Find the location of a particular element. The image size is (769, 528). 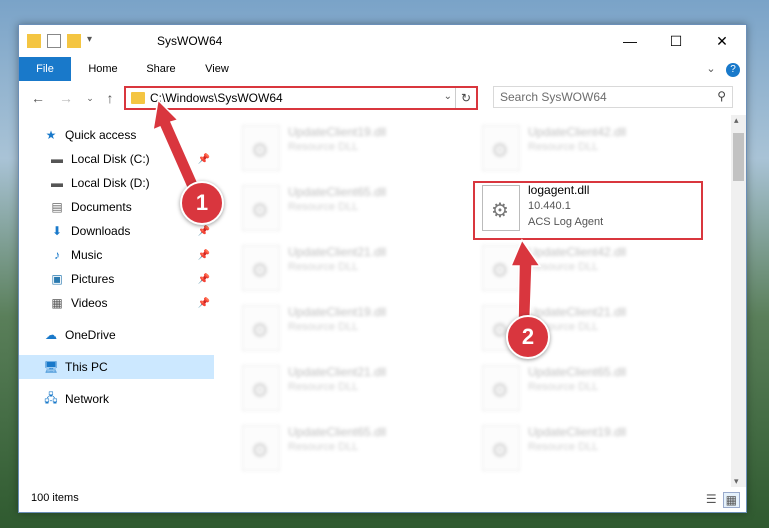

up-icon: ↑ is located at coordinates (110, 98).